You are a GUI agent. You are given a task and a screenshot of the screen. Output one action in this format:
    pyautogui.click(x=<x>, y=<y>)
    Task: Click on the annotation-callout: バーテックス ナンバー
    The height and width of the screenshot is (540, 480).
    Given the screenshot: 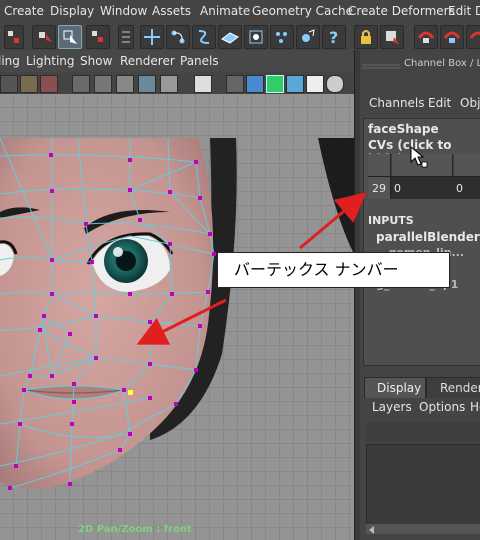 What is the action you would take?
    pyautogui.click(x=333, y=270)
    